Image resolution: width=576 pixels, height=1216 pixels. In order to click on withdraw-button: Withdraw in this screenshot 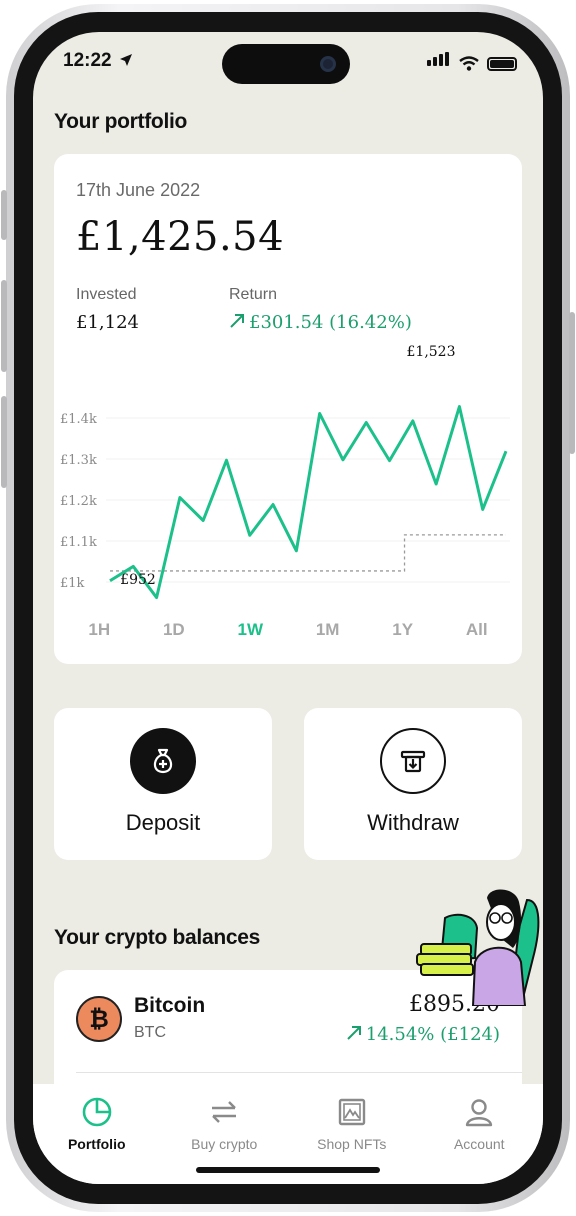, I will do `click(413, 784)`.